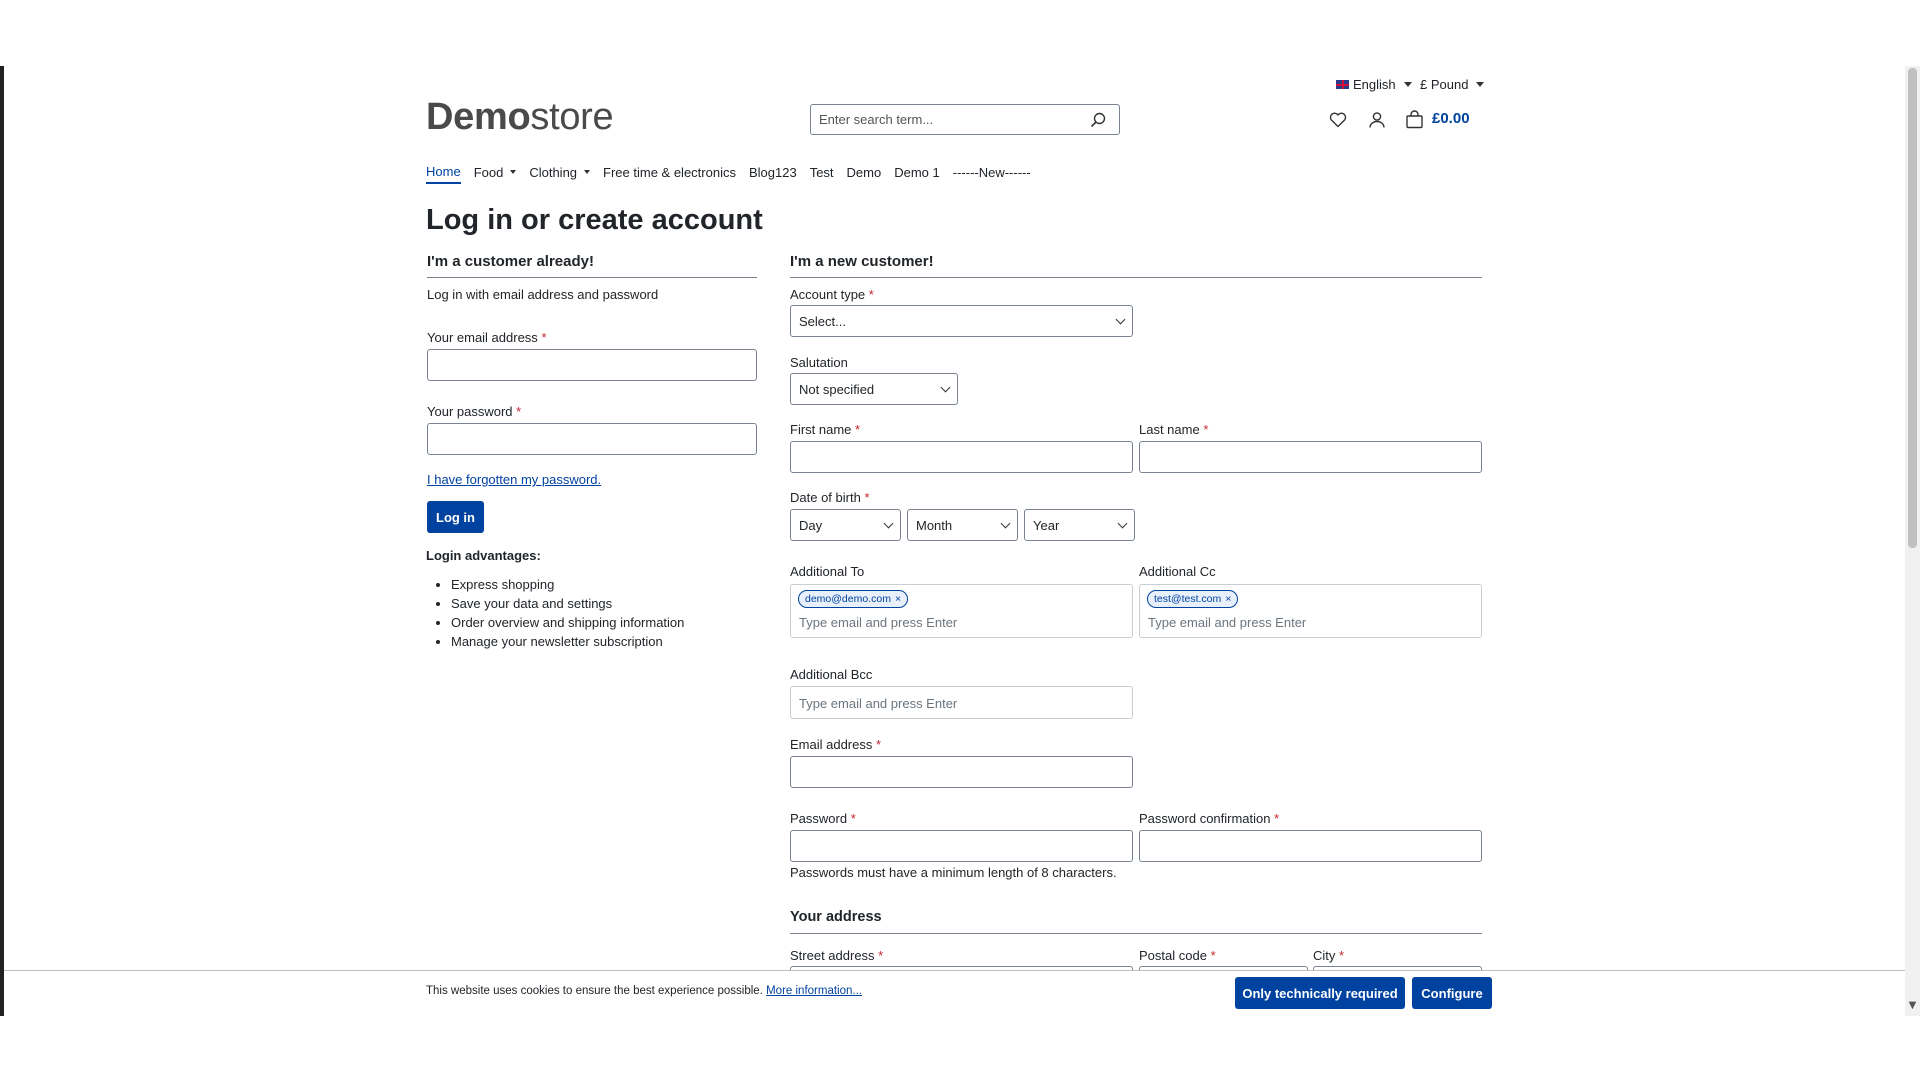 The height and width of the screenshot is (1080, 1920). Describe the element at coordinates (592, 365) in the screenshot. I see `login-email-input` at that location.